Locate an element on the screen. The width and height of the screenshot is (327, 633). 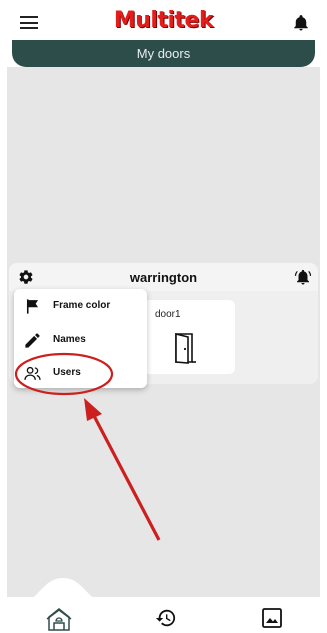
top-bar: Multitek is located at coordinates (163, 22).